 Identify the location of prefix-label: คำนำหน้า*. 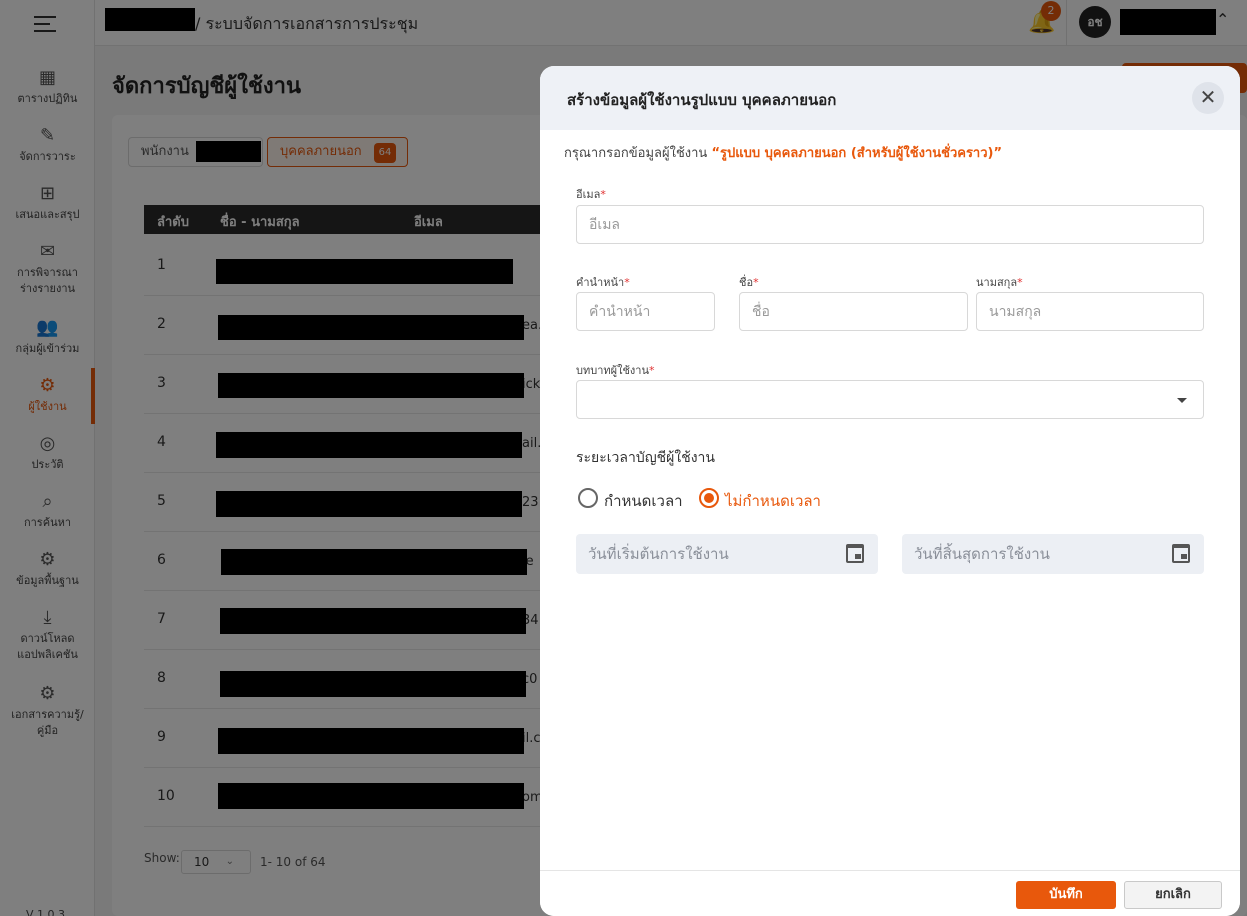
(603, 282).